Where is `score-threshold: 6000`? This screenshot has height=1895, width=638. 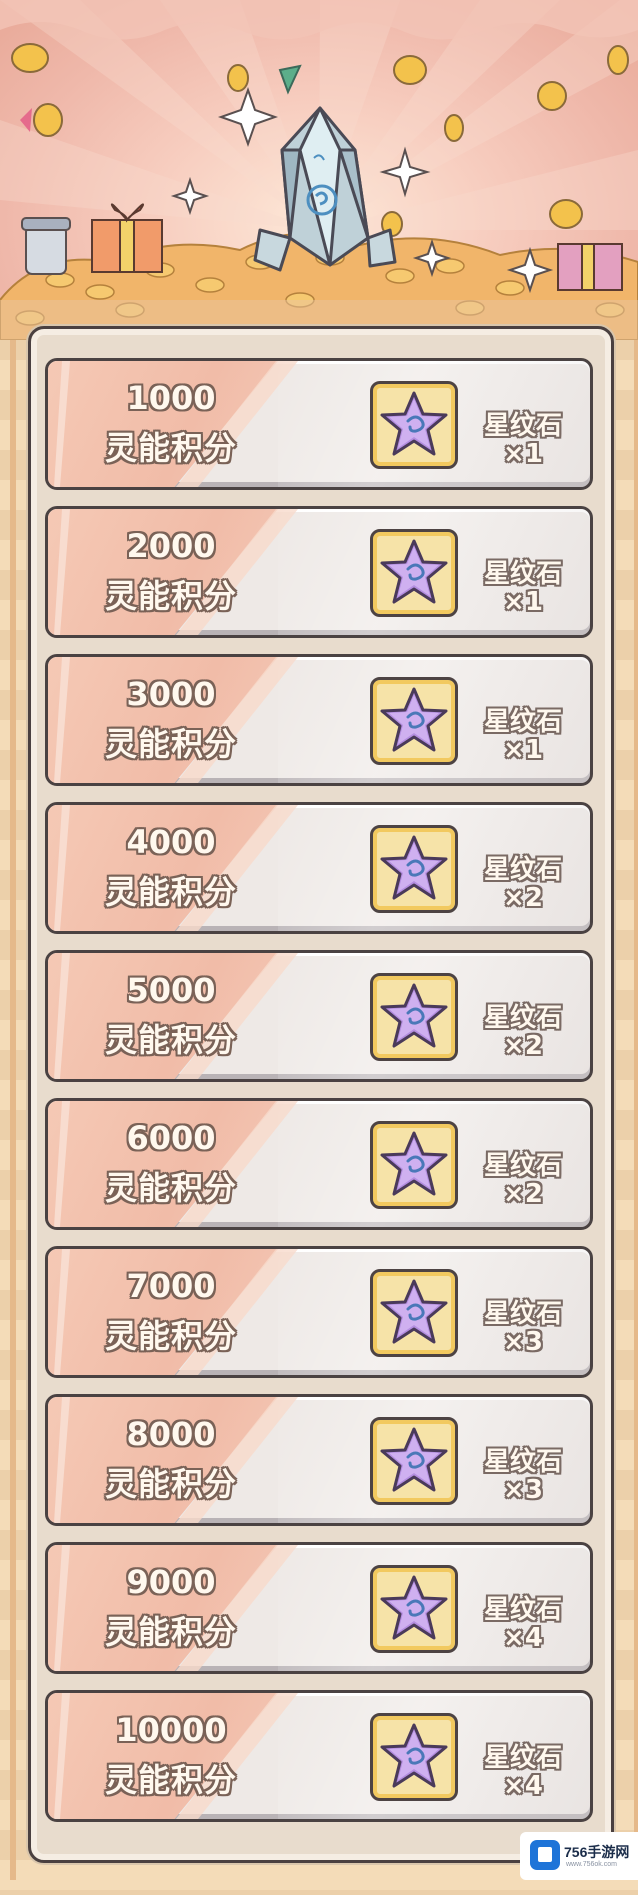 score-threshold: 6000 is located at coordinates (171, 1138).